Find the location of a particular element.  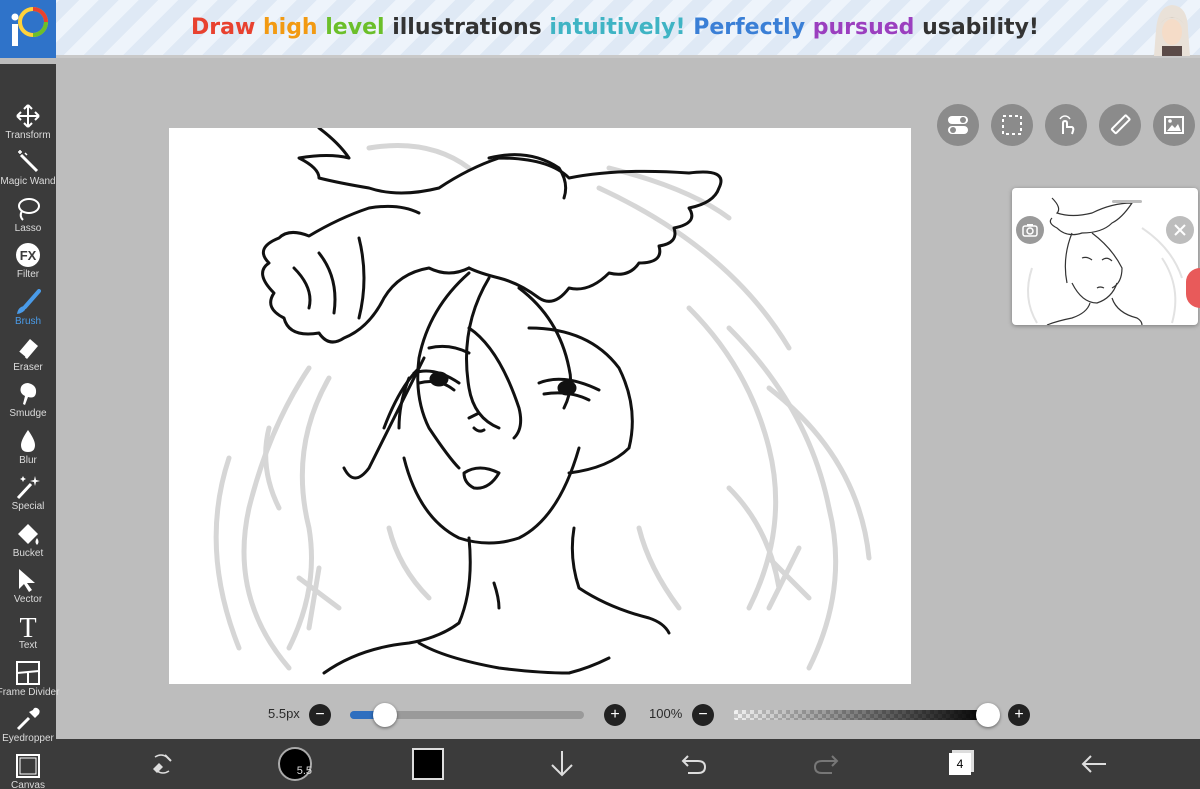

svg-text: FX is located at coordinates (28, 255).